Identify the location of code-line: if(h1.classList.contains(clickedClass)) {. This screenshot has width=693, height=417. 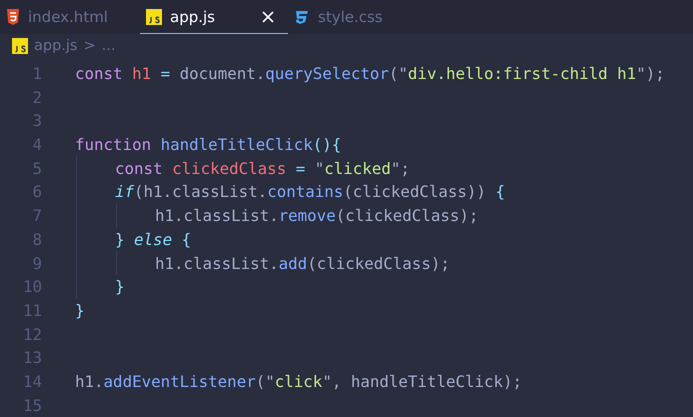
(310, 192).